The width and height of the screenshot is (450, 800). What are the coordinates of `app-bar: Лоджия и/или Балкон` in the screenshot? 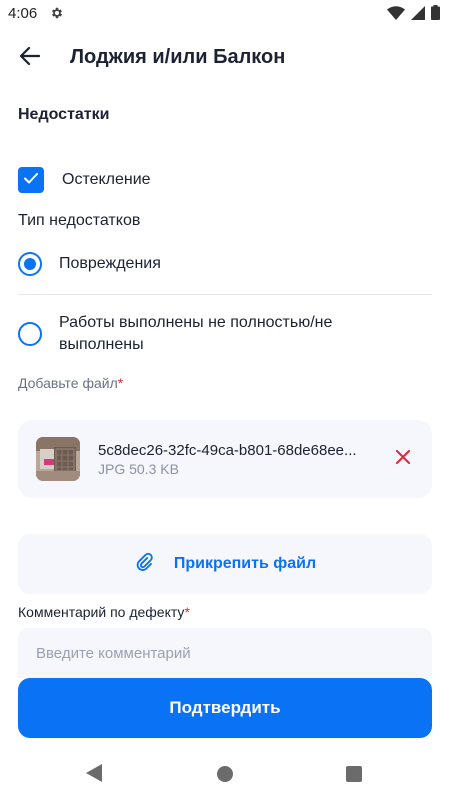 It's located at (225, 58).